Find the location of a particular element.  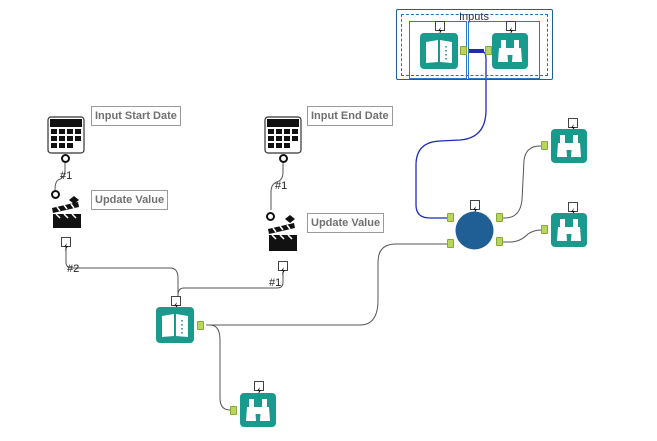

browse-tool-inputs is located at coordinates (510, 51).